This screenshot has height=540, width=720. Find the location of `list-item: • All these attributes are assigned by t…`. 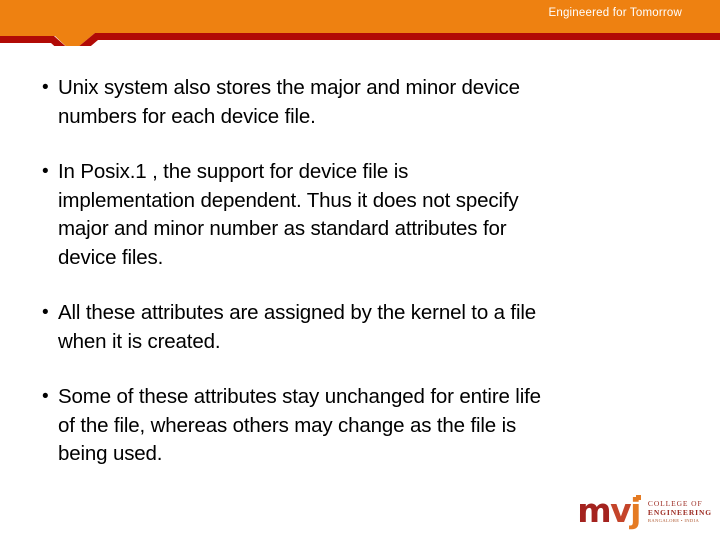

list-item: • All these attributes are assigned by t… is located at coordinates (364, 327).